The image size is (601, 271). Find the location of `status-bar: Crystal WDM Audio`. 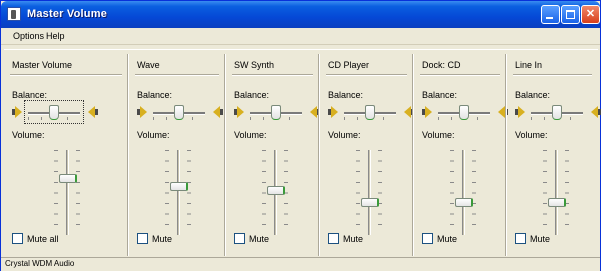

status-bar: Crystal WDM Audio is located at coordinates (300, 264).